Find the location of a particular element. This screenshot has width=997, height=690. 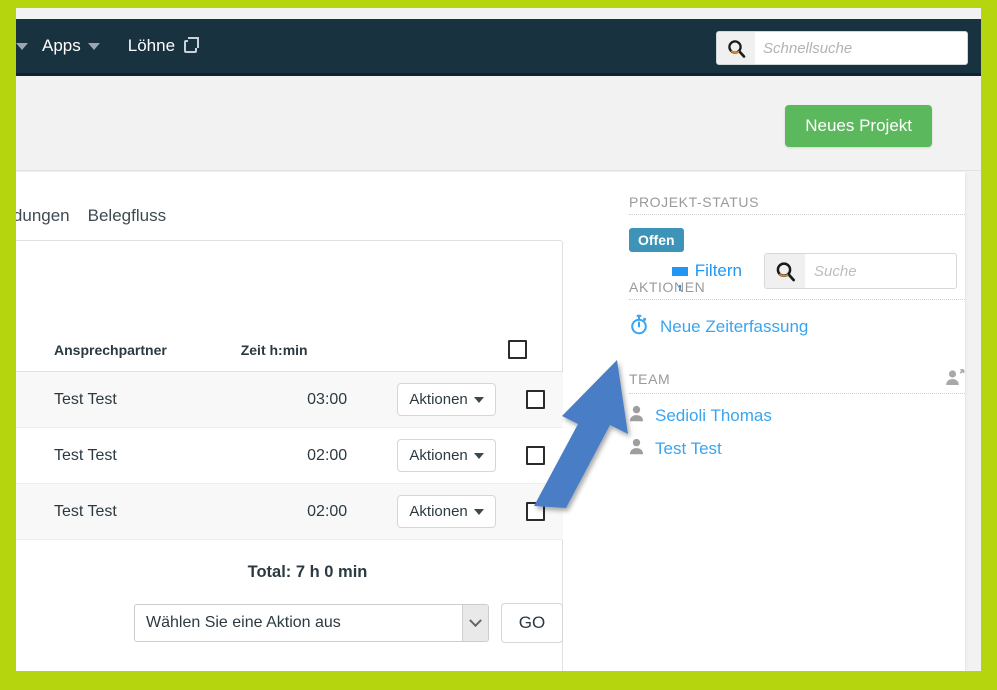

go-button: GO is located at coordinates (532, 623).